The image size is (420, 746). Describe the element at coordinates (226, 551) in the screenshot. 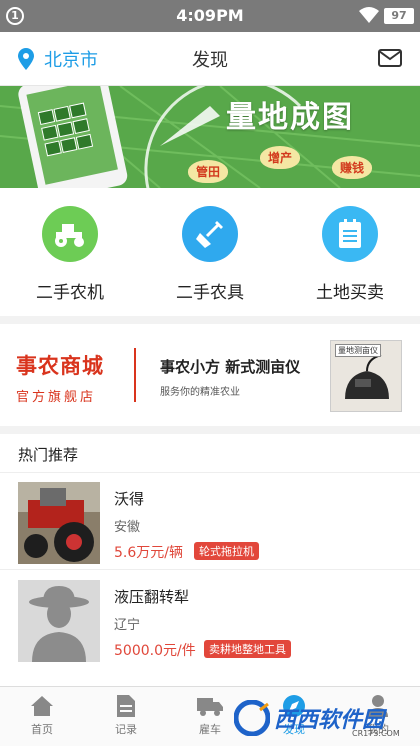

I see `item-category-badge: 轮式拖拉机` at that location.